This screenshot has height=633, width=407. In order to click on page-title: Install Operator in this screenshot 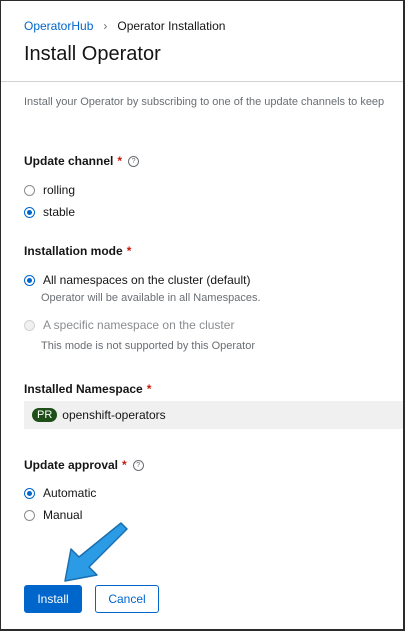, I will do `click(92, 54)`.